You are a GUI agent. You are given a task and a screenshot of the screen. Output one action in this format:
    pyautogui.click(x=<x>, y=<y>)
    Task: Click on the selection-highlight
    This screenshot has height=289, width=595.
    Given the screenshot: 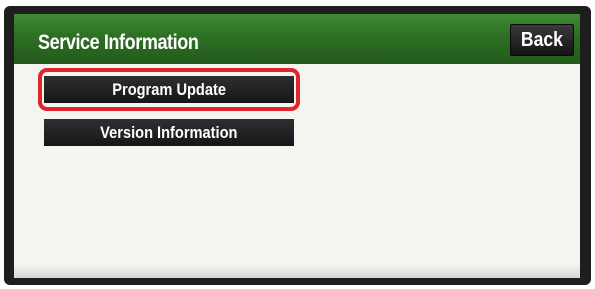 What is the action you would take?
    pyautogui.click(x=169, y=89)
    